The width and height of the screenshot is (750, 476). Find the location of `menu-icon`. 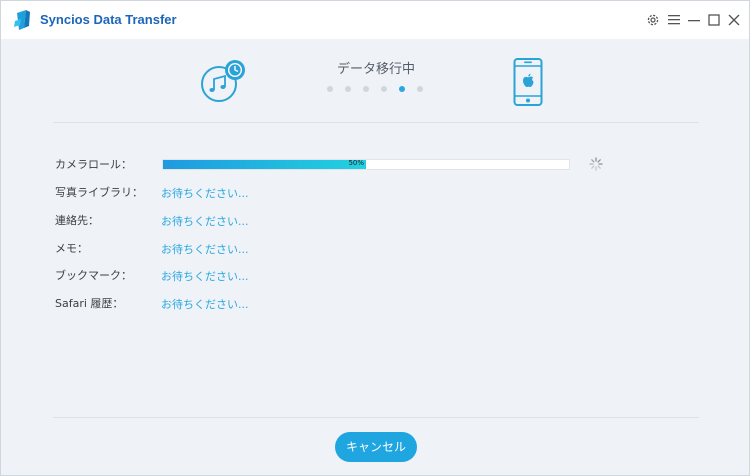

menu-icon is located at coordinates (674, 20).